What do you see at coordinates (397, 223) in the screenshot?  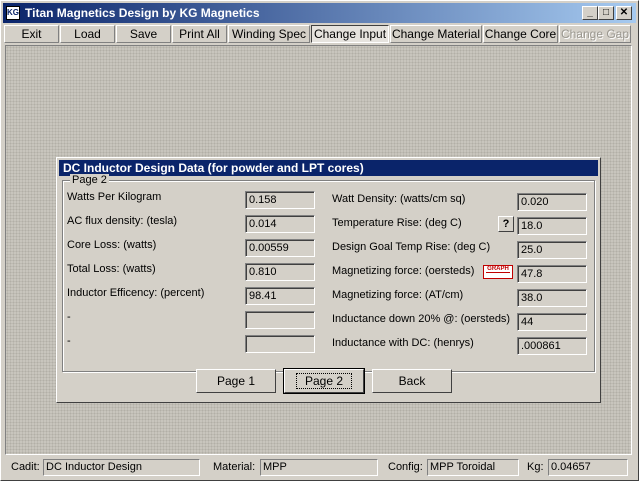 I see `temperature-rise-label: Temperature Rise: (deg C)` at bounding box center [397, 223].